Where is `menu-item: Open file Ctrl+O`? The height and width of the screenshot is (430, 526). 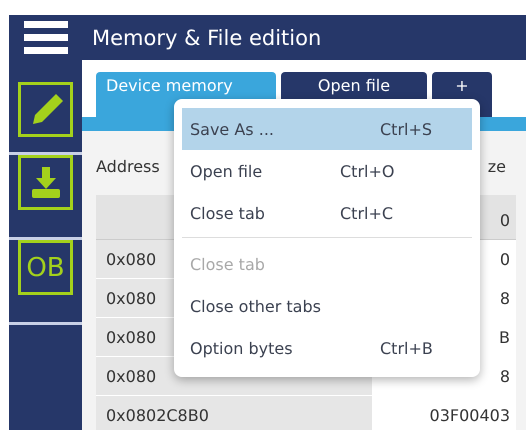
menu-item: Open file Ctrl+O is located at coordinates (327, 171).